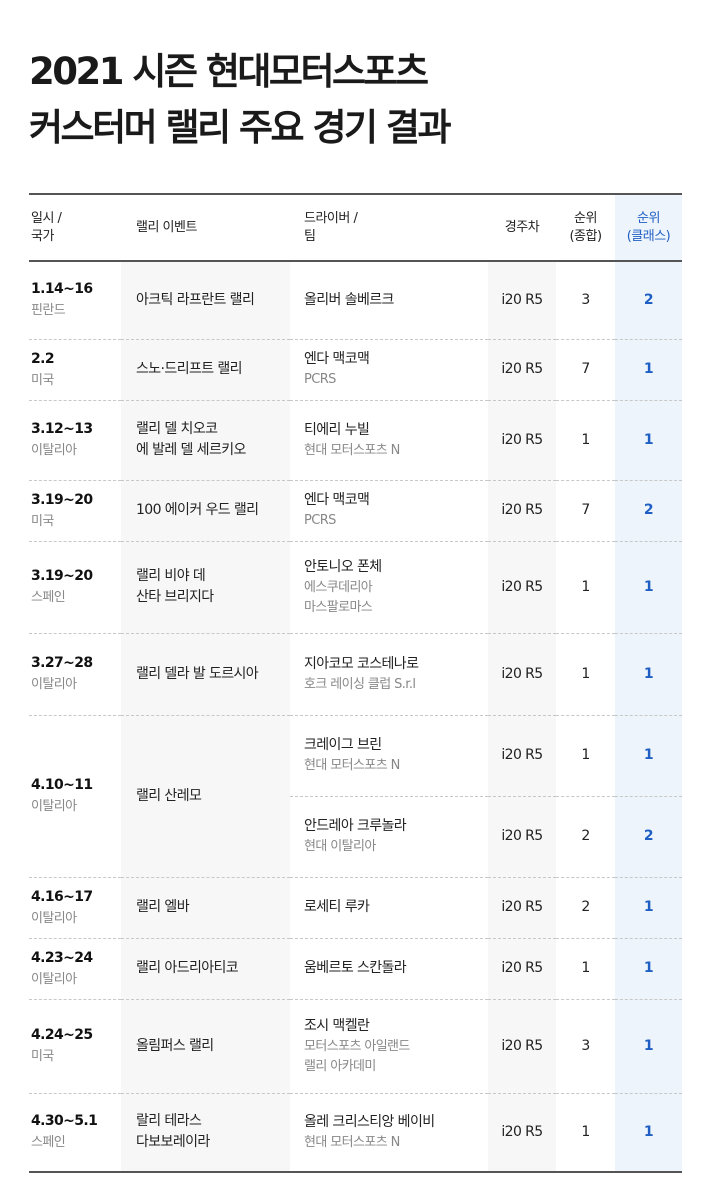  Describe the element at coordinates (389, 674) in the screenshot. I see `driver-cell: 지아코모 코스테나로 호크 레이싱 클럽 S.r.l` at that location.